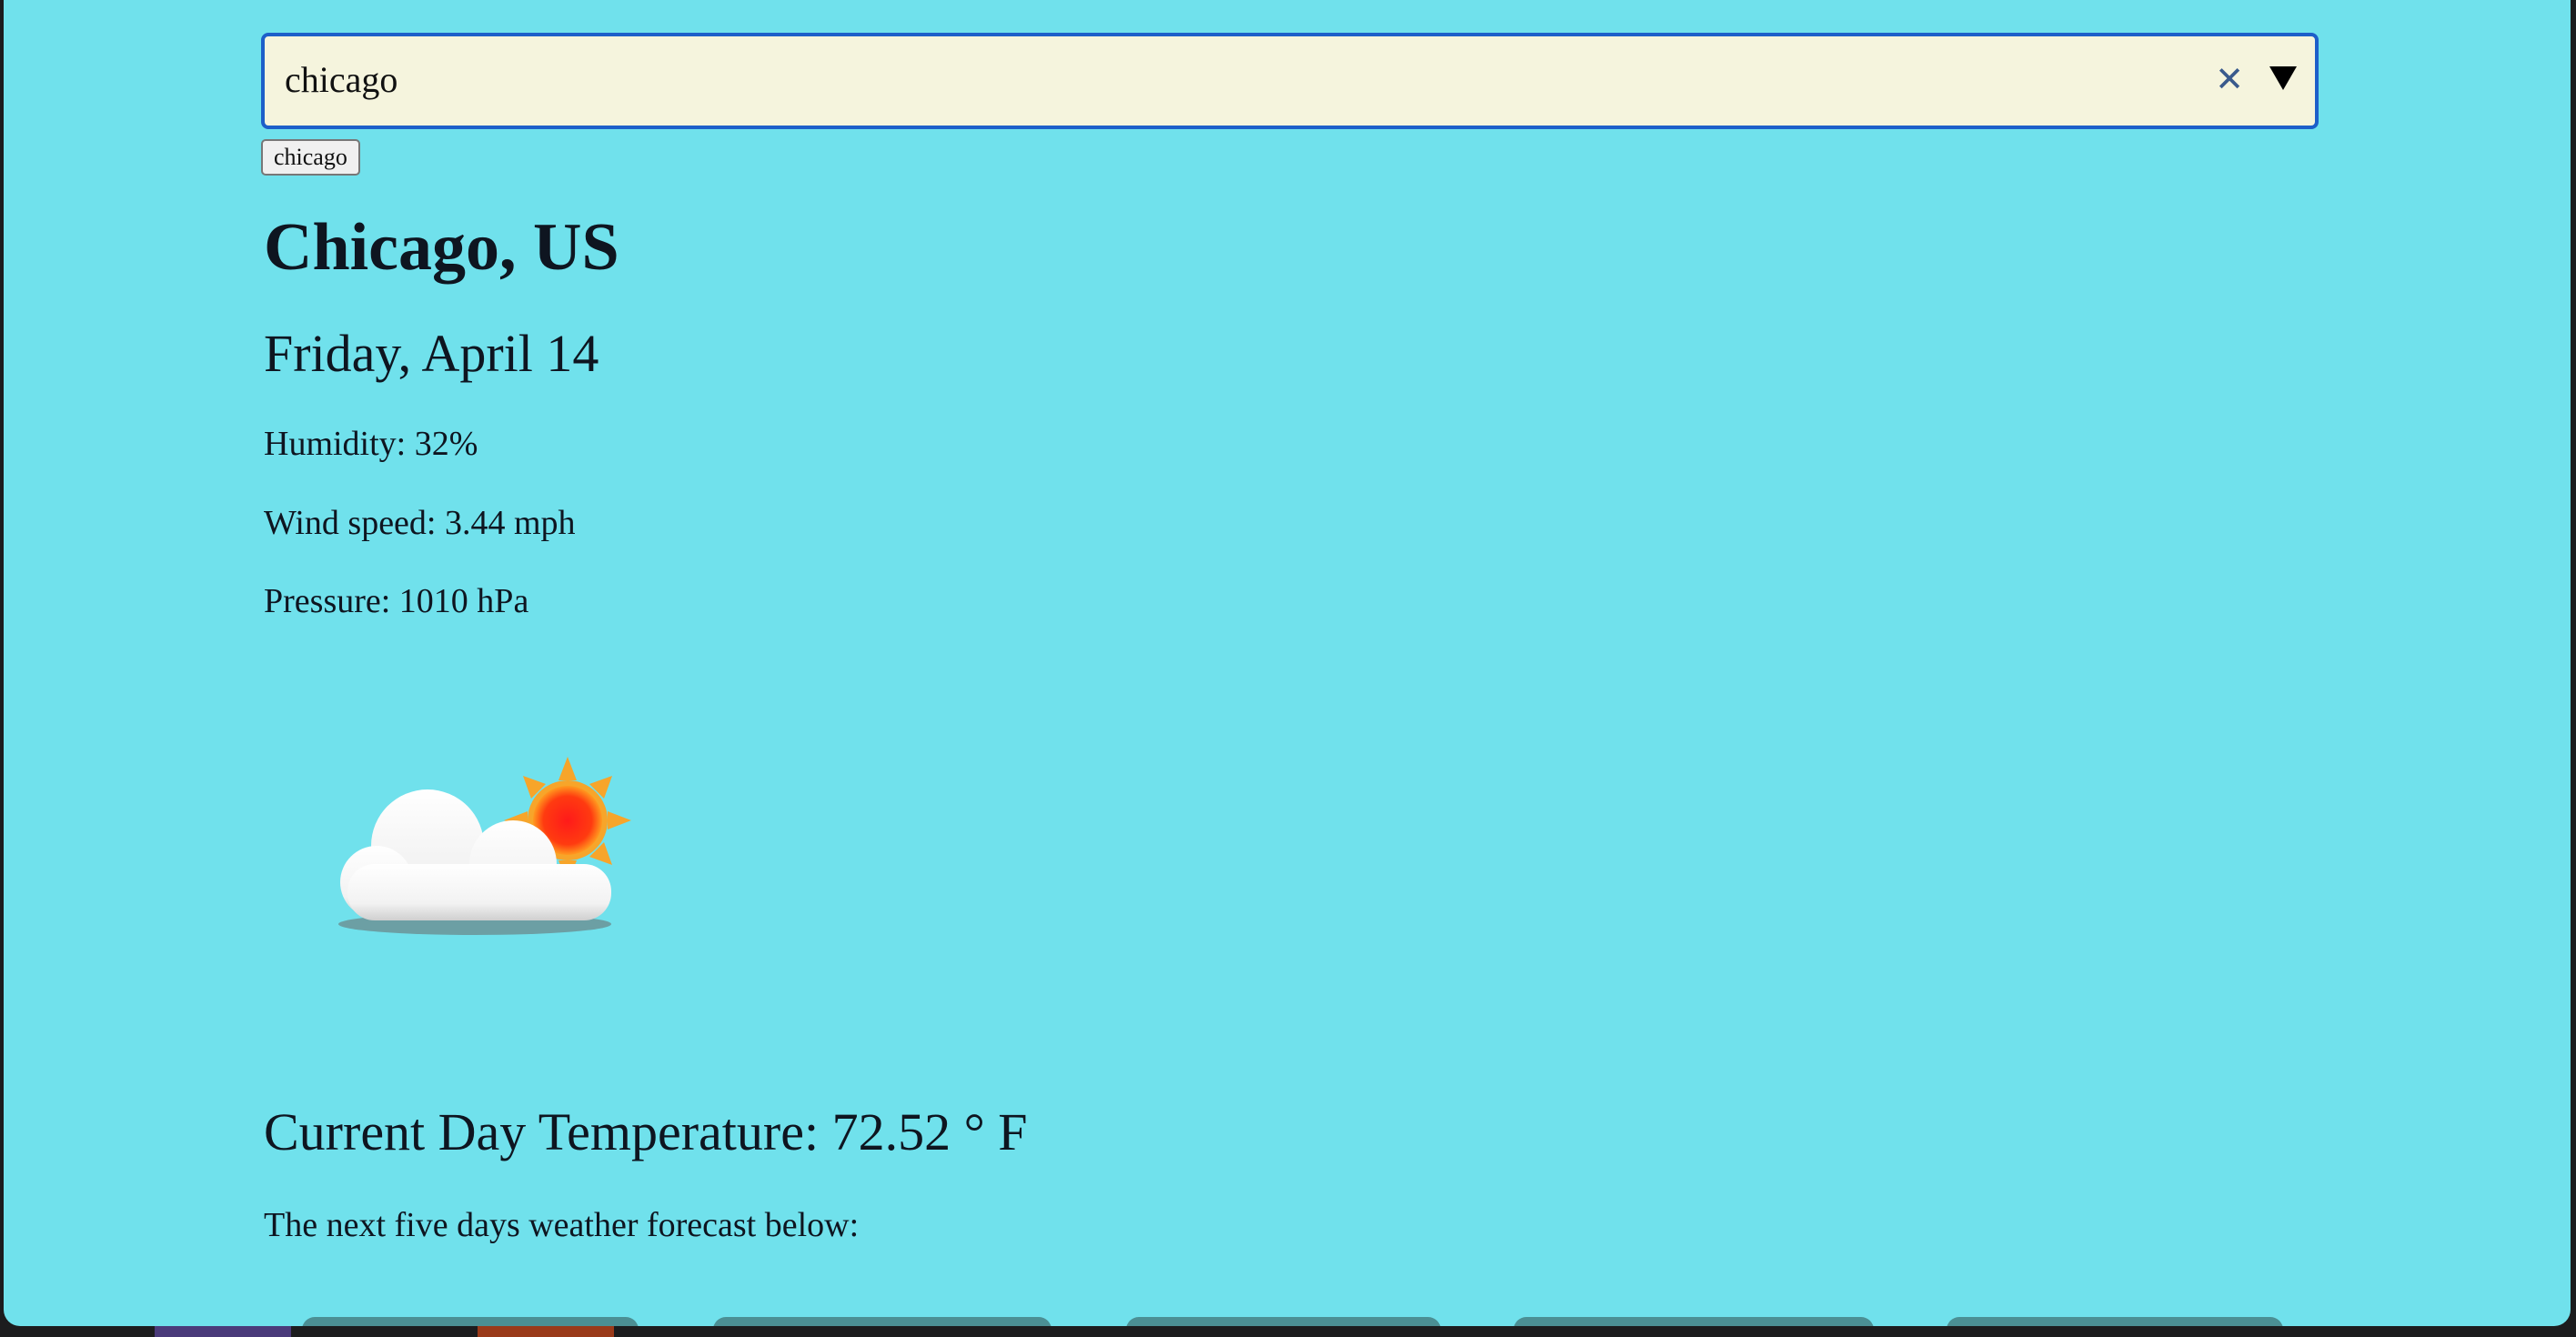 Image resolution: width=2576 pixels, height=1337 pixels. What do you see at coordinates (484, 846) in the screenshot?
I see `partly-cloudy-icon` at bounding box center [484, 846].